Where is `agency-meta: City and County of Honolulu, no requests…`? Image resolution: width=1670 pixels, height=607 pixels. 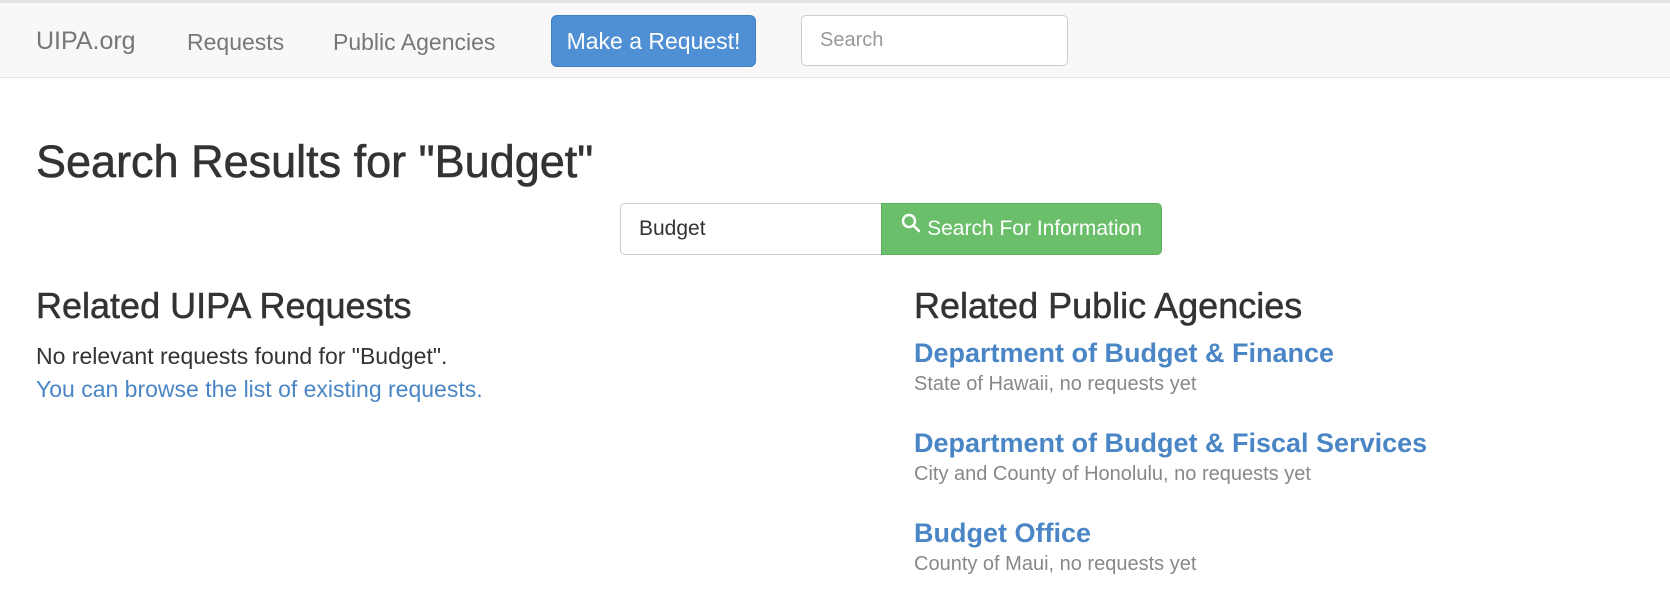 agency-meta: City and County of Honolulu, no requests… is located at coordinates (1112, 474).